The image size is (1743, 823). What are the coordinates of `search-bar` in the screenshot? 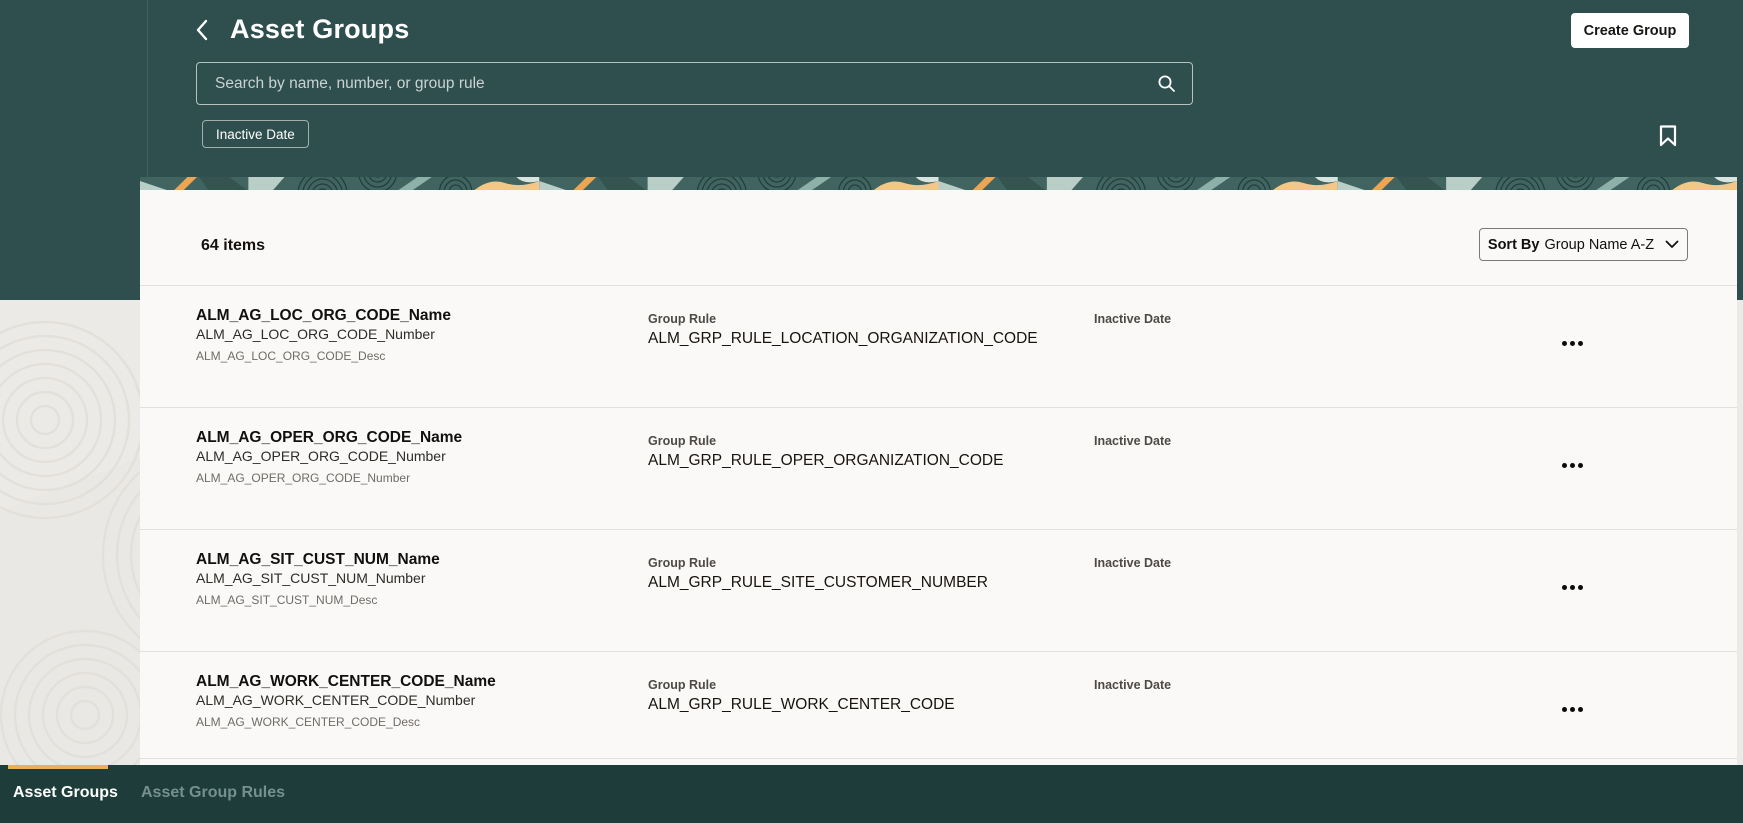 It's located at (694, 83).